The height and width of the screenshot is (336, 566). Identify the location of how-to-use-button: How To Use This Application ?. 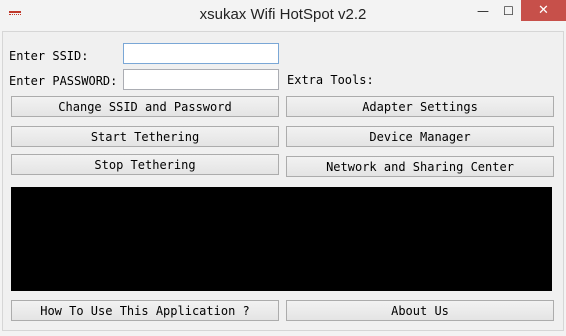
(145, 310).